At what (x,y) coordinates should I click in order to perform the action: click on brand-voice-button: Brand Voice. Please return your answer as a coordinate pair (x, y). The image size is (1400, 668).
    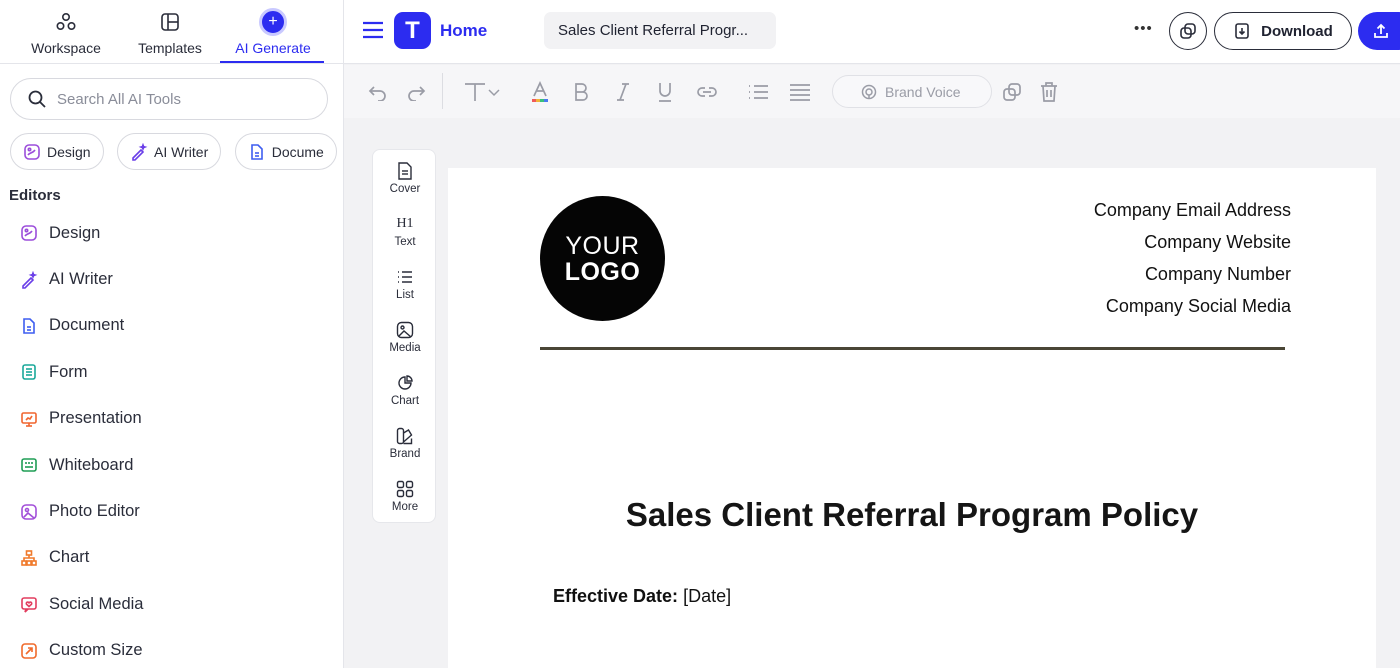
    Looking at the image, I should click on (912, 91).